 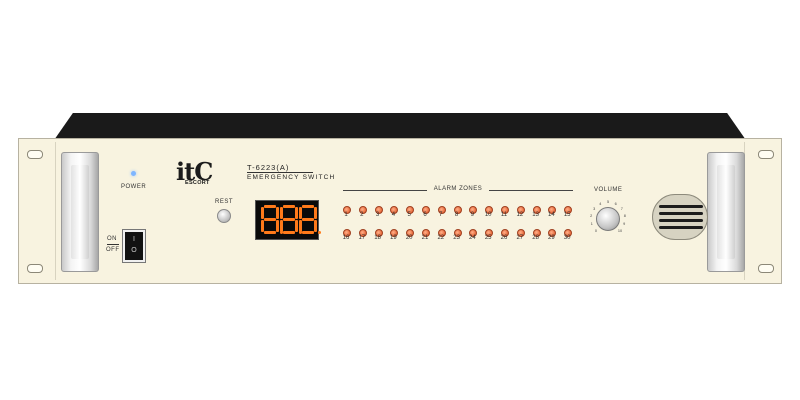 What do you see at coordinates (456, 238) in the screenshot?
I see `zone-number-23: 23` at bounding box center [456, 238].